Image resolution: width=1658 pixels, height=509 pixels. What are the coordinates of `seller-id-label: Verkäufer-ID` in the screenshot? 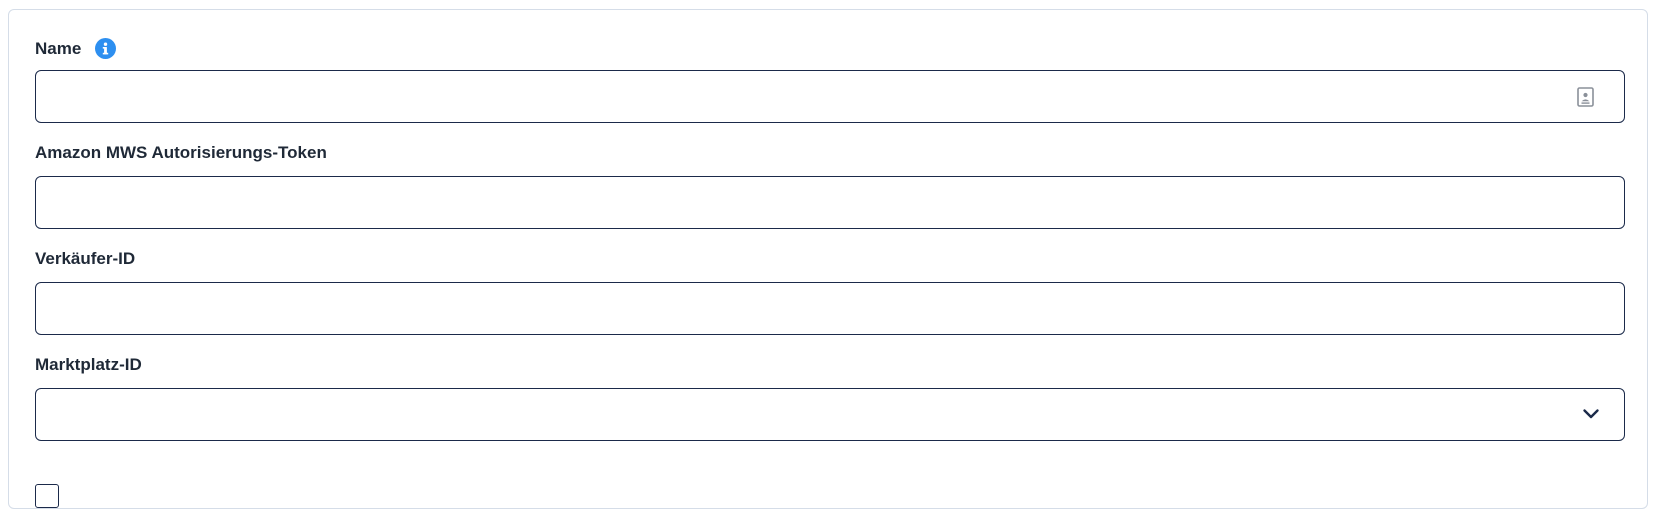 It's located at (85, 258).